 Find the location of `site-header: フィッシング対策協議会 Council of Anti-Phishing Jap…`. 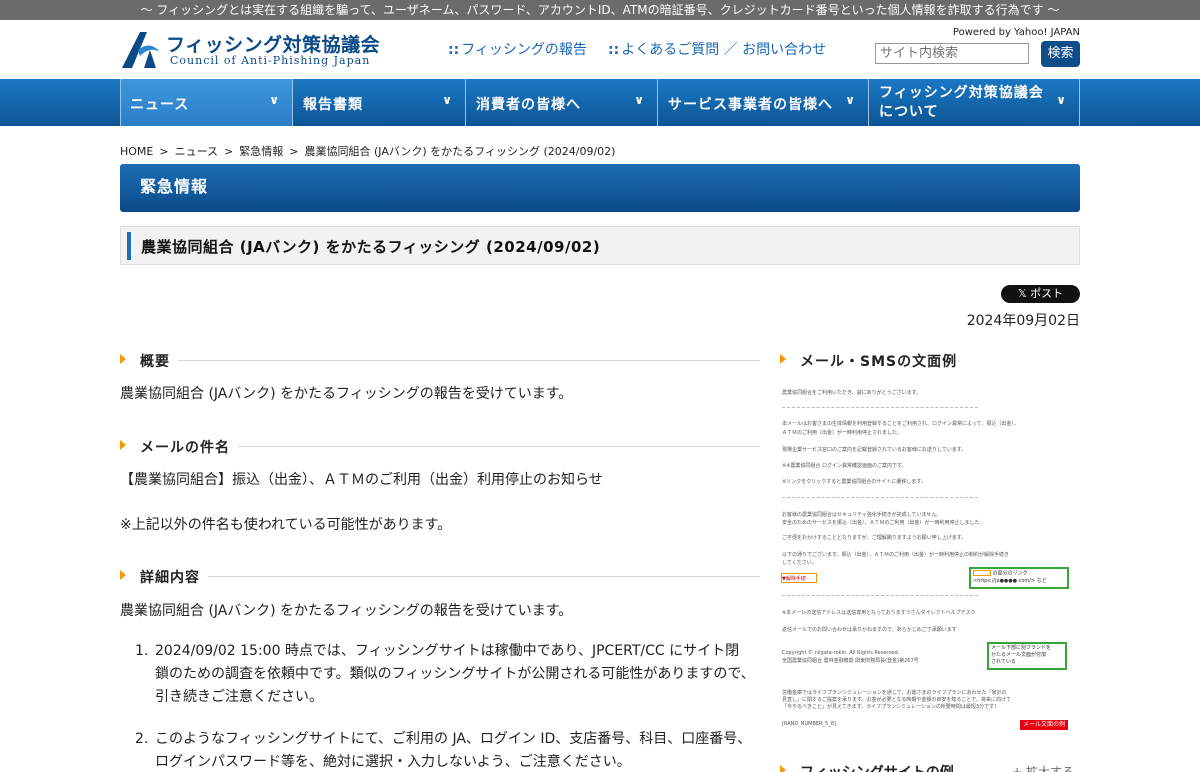

site-header: フィッシング対策協議会 Council of Anti-Phishing Jap… is located at coordinates (600, 49).